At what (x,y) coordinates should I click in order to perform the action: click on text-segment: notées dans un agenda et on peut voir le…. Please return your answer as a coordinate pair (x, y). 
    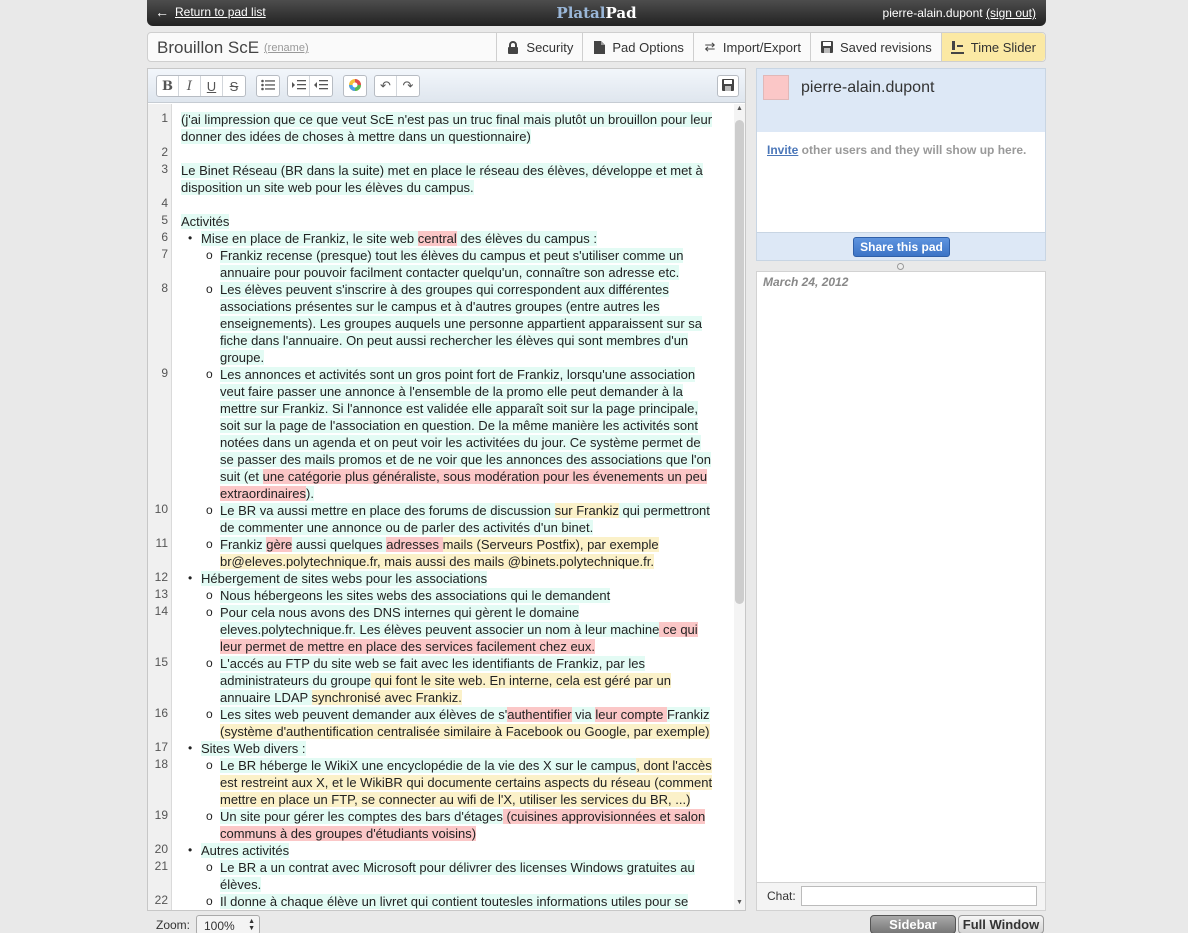
    Looking at the image, I should click on (460, 442).